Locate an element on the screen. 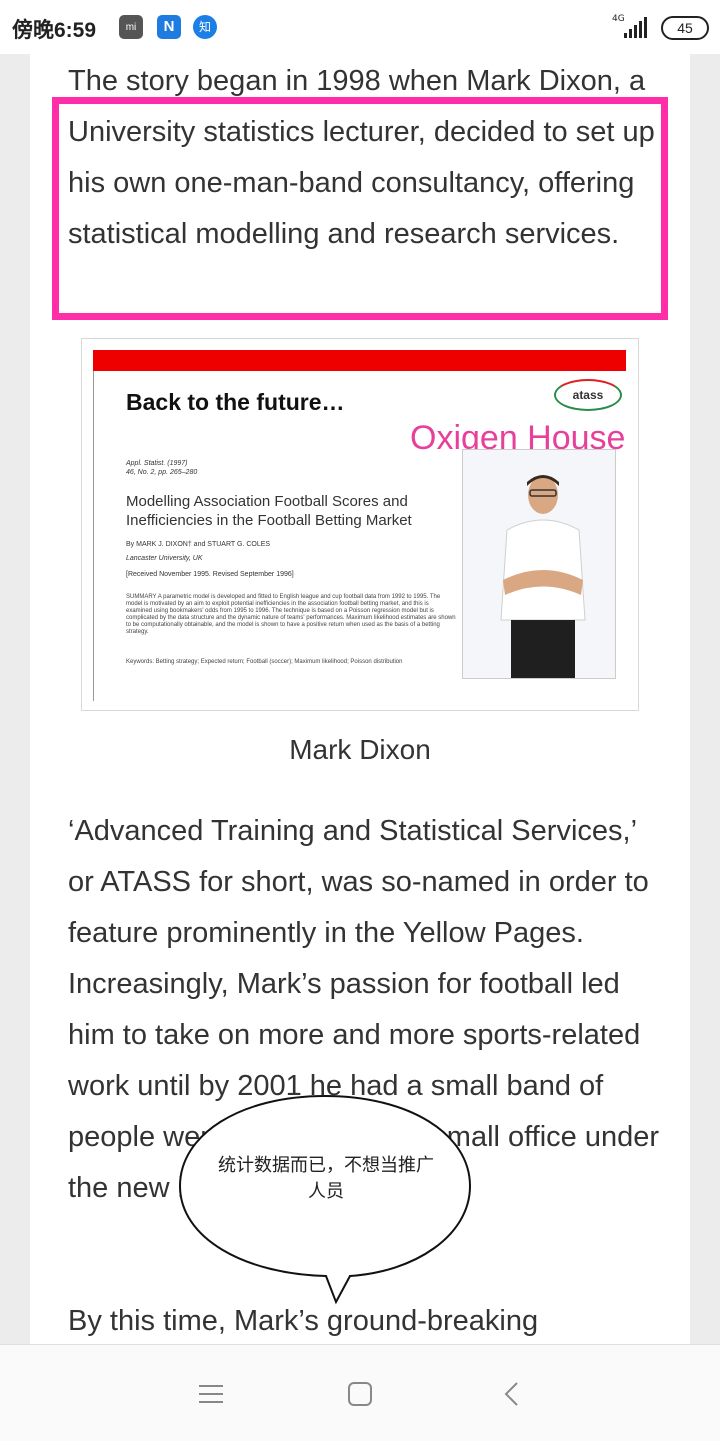 The width and height of the screenshot is (720, 1441). home-icon is located at coordinates (360, 1394).